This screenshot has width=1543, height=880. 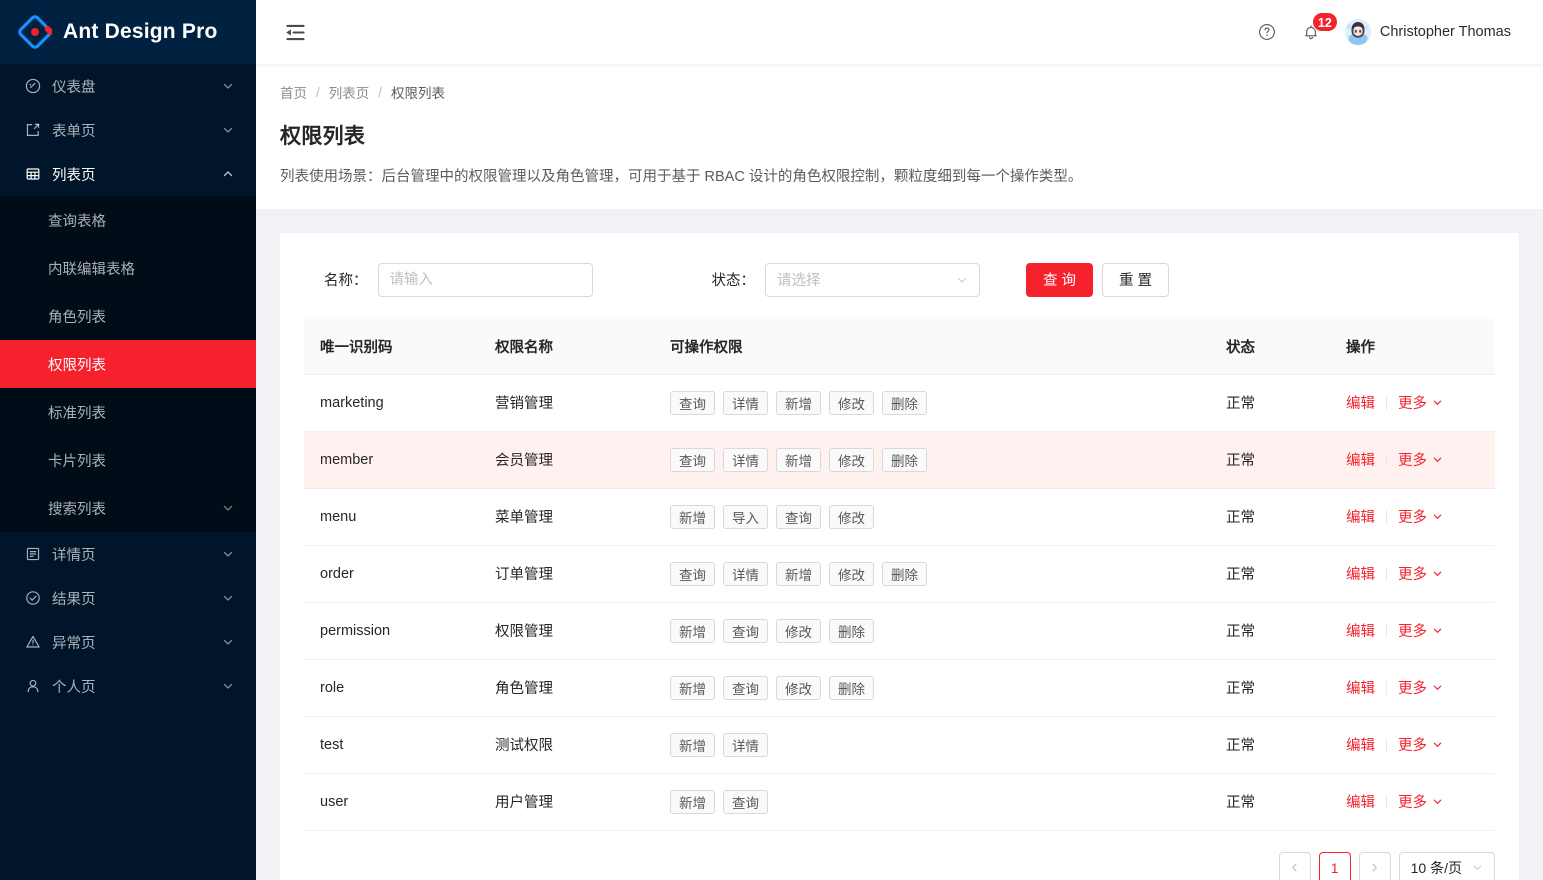 I want to click on sidebar-item-dashboard: 仪表盘, so click(x=128, y=86).